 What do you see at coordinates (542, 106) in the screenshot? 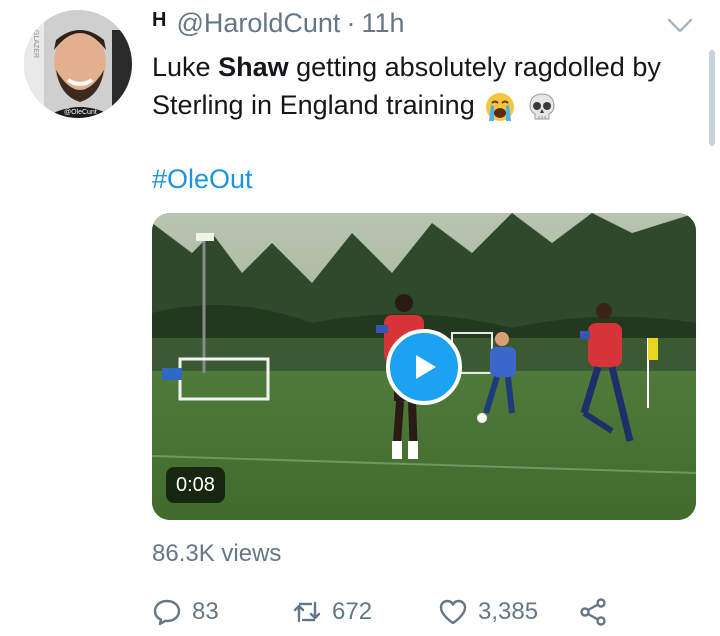
I see `skull-icon` at bounding box center [542, 106].